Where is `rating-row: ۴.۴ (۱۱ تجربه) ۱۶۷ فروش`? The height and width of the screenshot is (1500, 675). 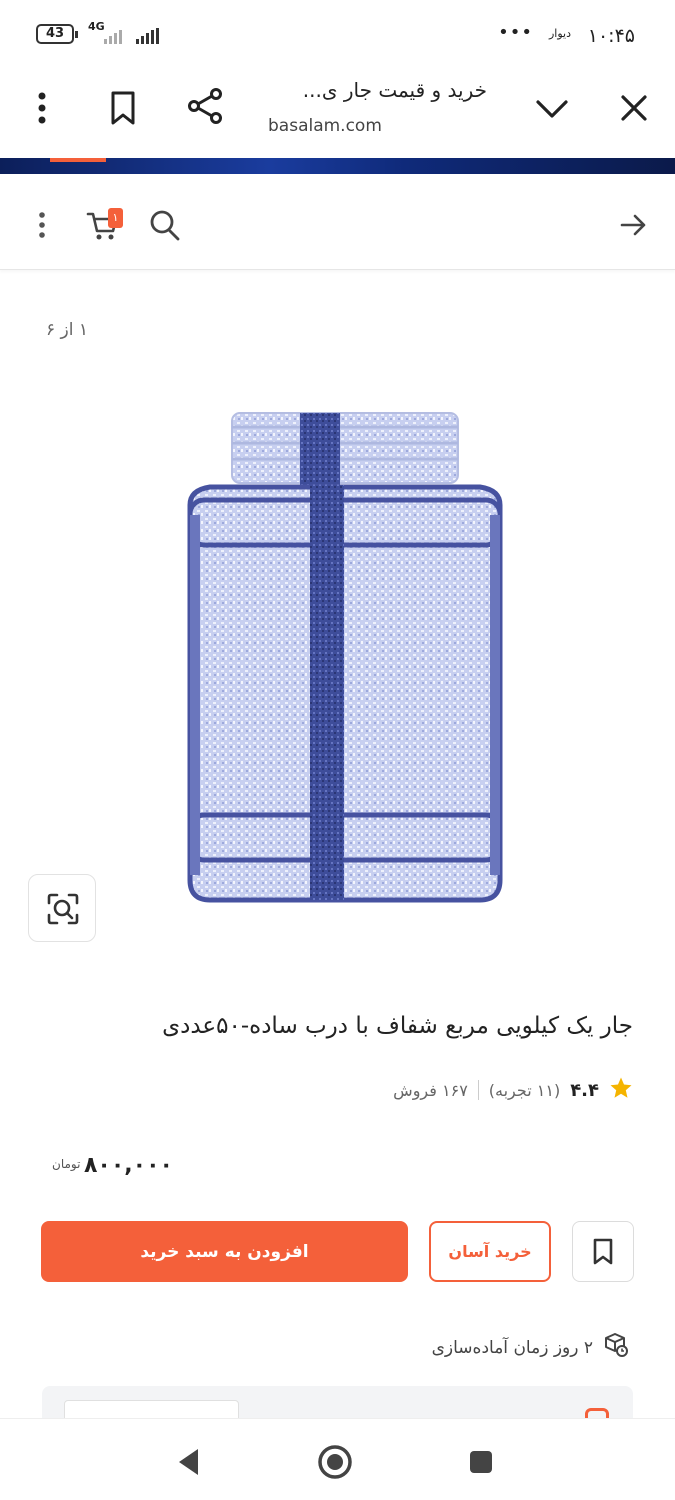 rating-row: ۴.۴ (۱۱ تجربه) ۱۶۷ فروش is located at coordinates (513, 1090).